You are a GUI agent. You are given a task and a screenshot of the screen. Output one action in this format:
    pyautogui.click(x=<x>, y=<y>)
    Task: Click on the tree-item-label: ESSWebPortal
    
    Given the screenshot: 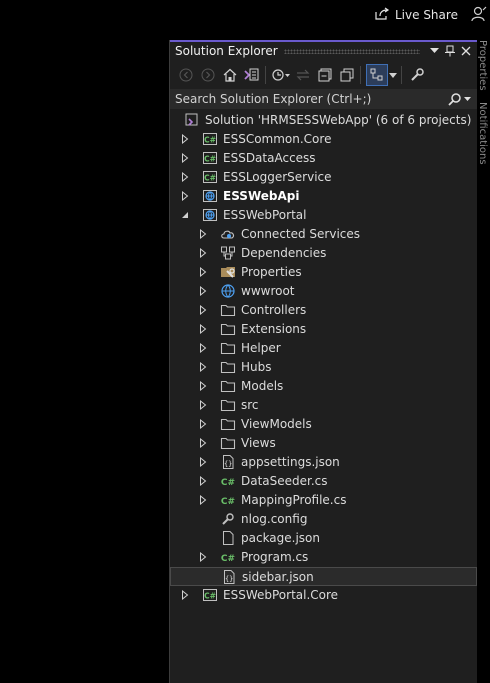 What is the action you would take?
    pyautogui.click(x=265, y=215)
    